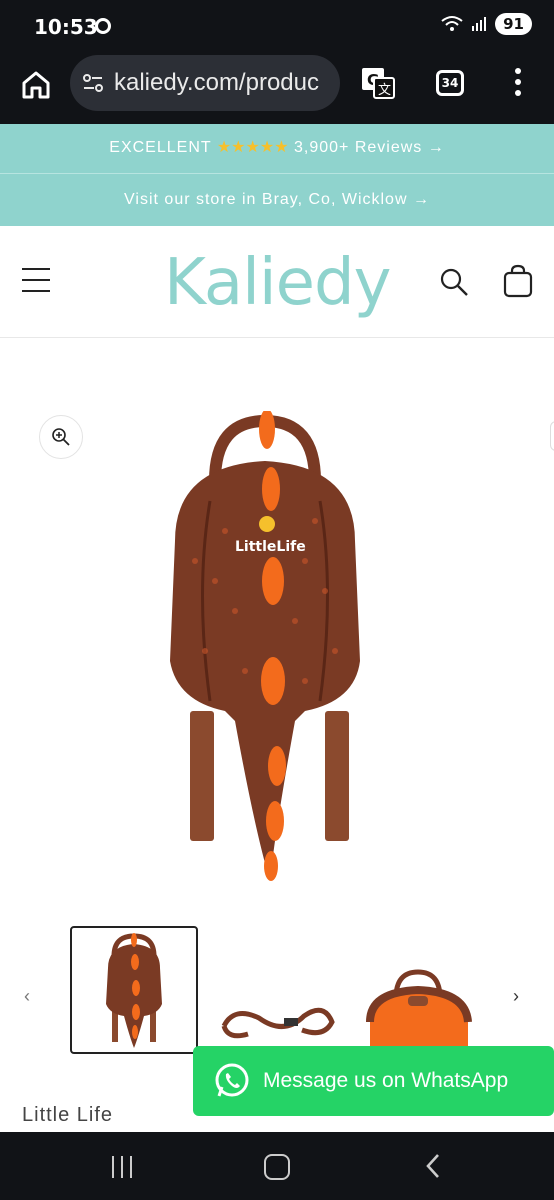  I want to click on reviews-text: 3,900+ Reviews →, so click(369, 147).